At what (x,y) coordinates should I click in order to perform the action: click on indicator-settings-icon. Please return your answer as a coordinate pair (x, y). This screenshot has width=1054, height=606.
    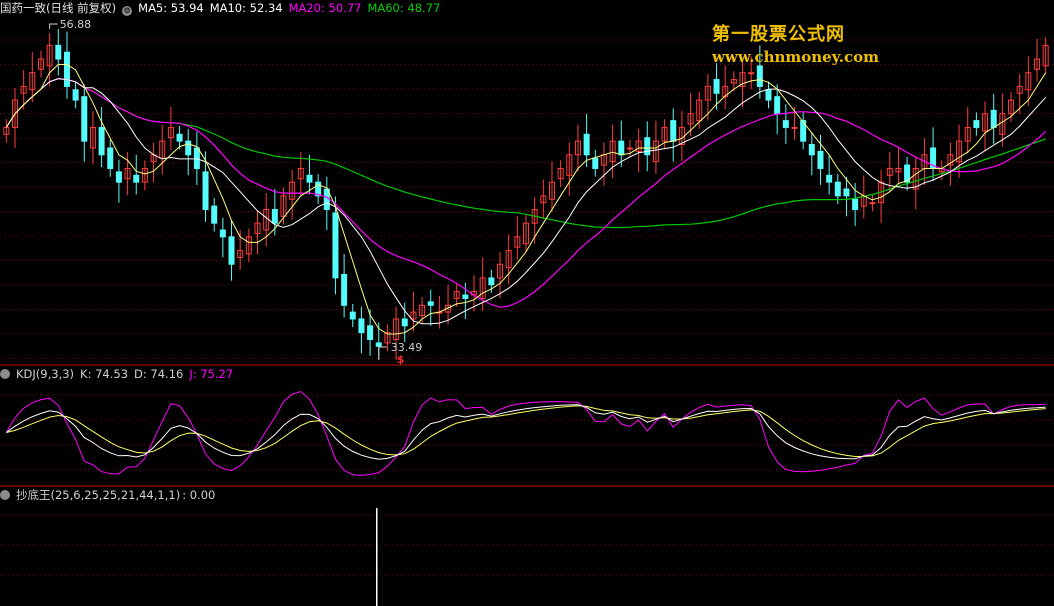
    Looking at the image, I should click on (5, 495).